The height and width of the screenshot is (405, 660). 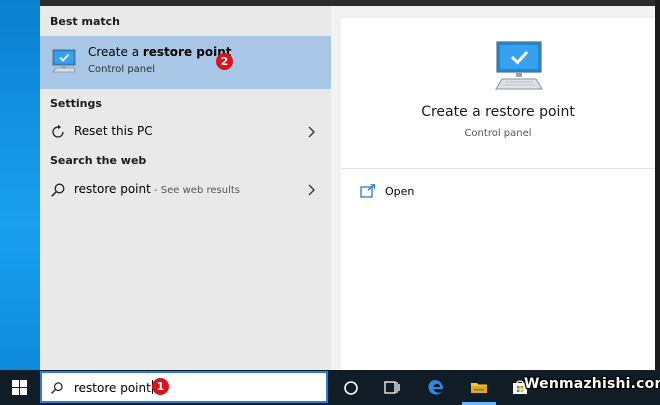 I want to click on window-edge, so click(x=657, y=185).